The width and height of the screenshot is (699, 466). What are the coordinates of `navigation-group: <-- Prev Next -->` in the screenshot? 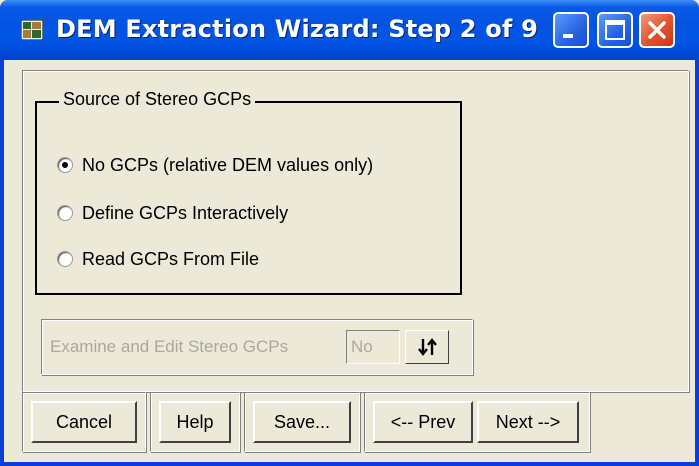 It's located at (477, 422).